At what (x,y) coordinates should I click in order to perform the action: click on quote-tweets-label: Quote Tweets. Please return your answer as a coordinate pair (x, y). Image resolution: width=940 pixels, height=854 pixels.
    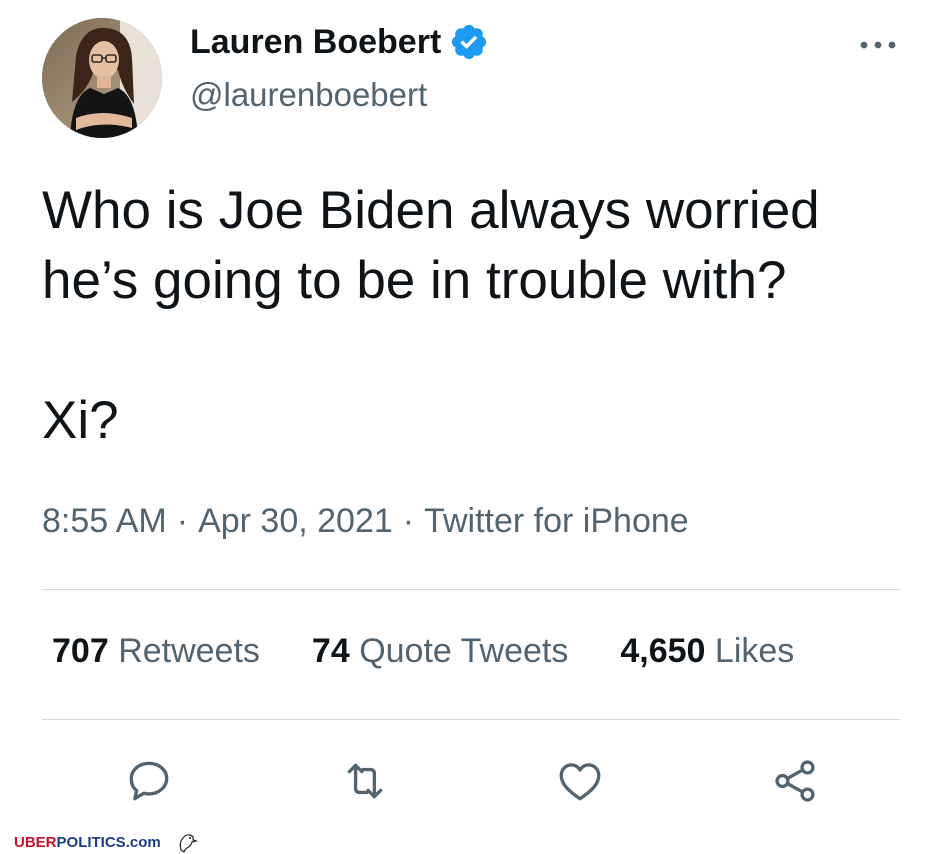
    Looking at the image, I should click on (464, 651).